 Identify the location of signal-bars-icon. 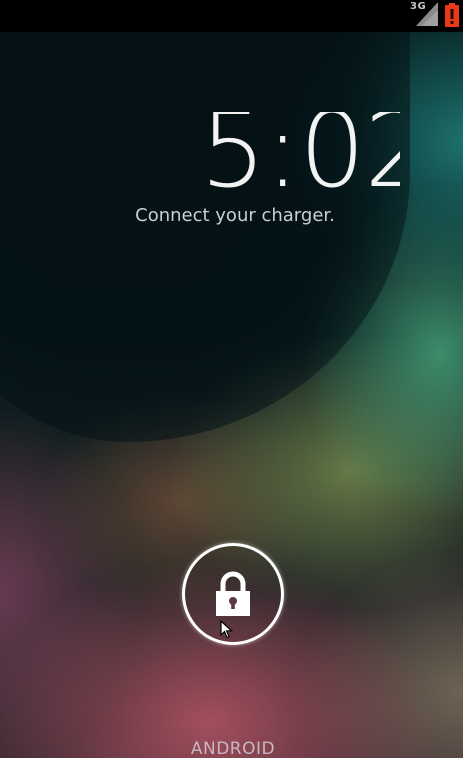
(427, 14).